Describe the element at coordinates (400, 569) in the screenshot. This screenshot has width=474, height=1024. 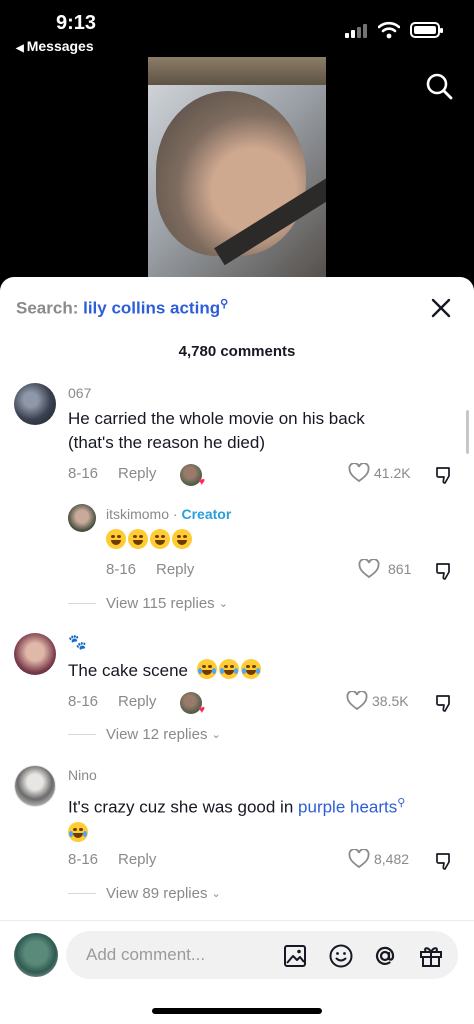
I see `like-count: 861` at that location.